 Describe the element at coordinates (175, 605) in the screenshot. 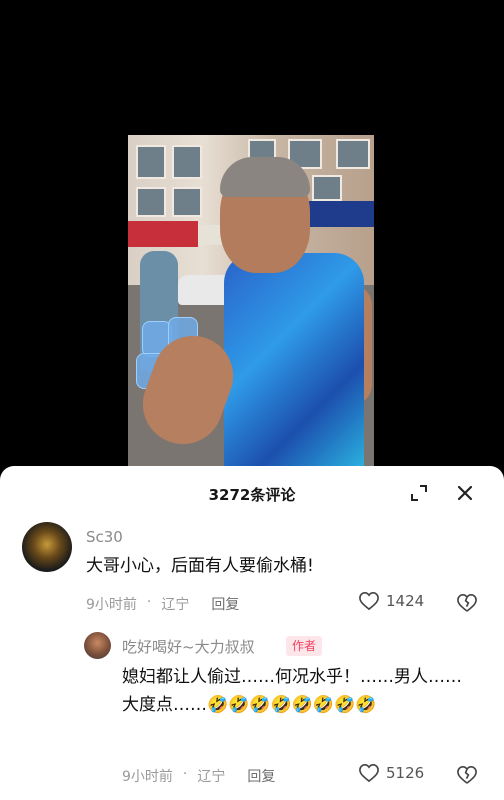

I see `comment-location: 辽宁` at that location.